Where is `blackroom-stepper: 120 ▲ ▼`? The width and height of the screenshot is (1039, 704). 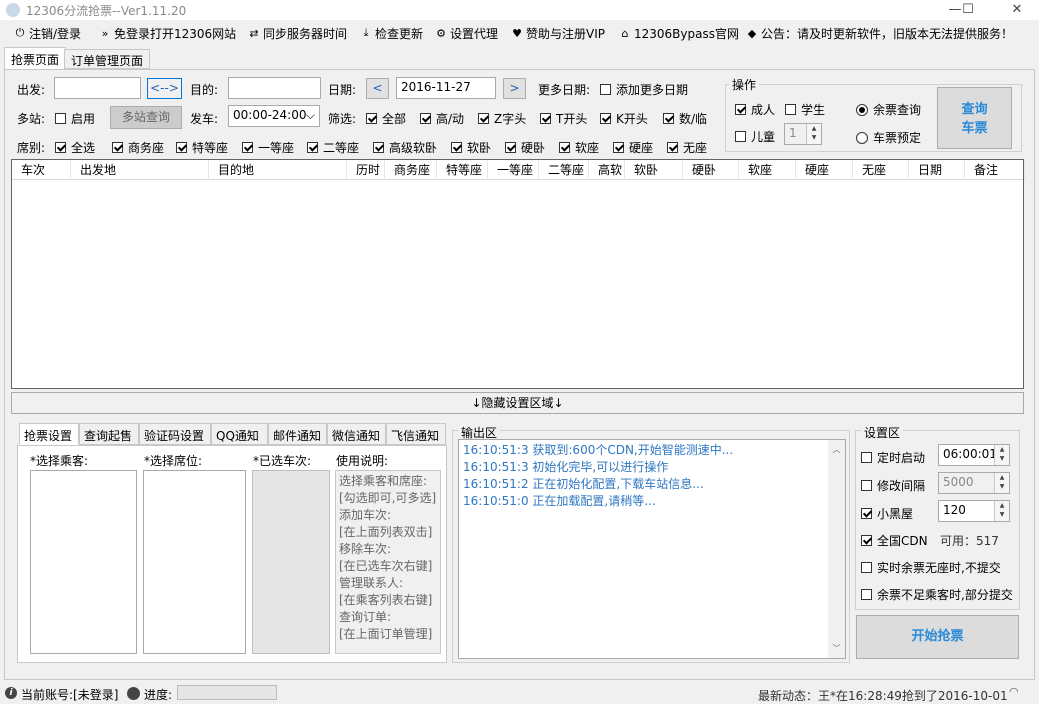
blackroom-stepper: 120 ▲ ▼ is located at coordinates (974, 511).